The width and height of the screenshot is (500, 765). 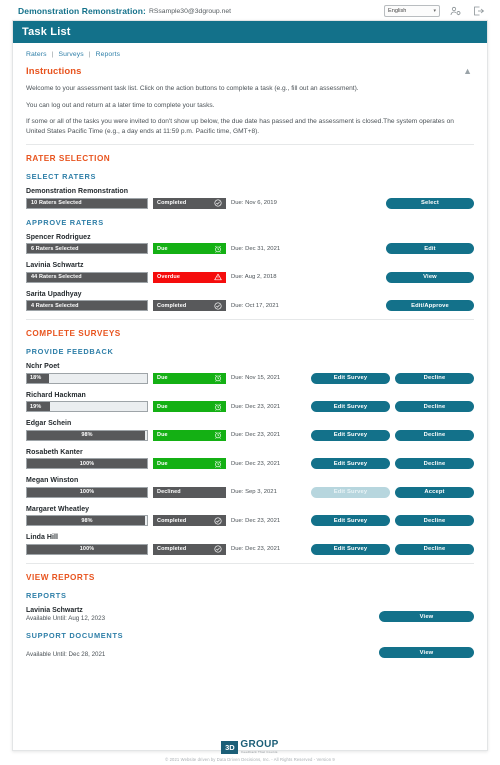 What do you see at coordinates (36, 54) in the screenshot?
I see `breadcrumb-link-raters: Raters` at bounding box center [36, 54].